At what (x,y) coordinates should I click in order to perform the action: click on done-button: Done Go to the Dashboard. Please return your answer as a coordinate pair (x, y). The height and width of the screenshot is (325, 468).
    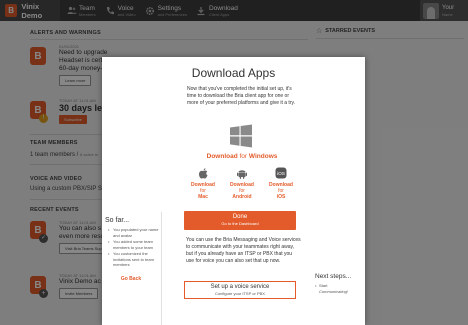
    Looking at the image, I should click on (240, 220).